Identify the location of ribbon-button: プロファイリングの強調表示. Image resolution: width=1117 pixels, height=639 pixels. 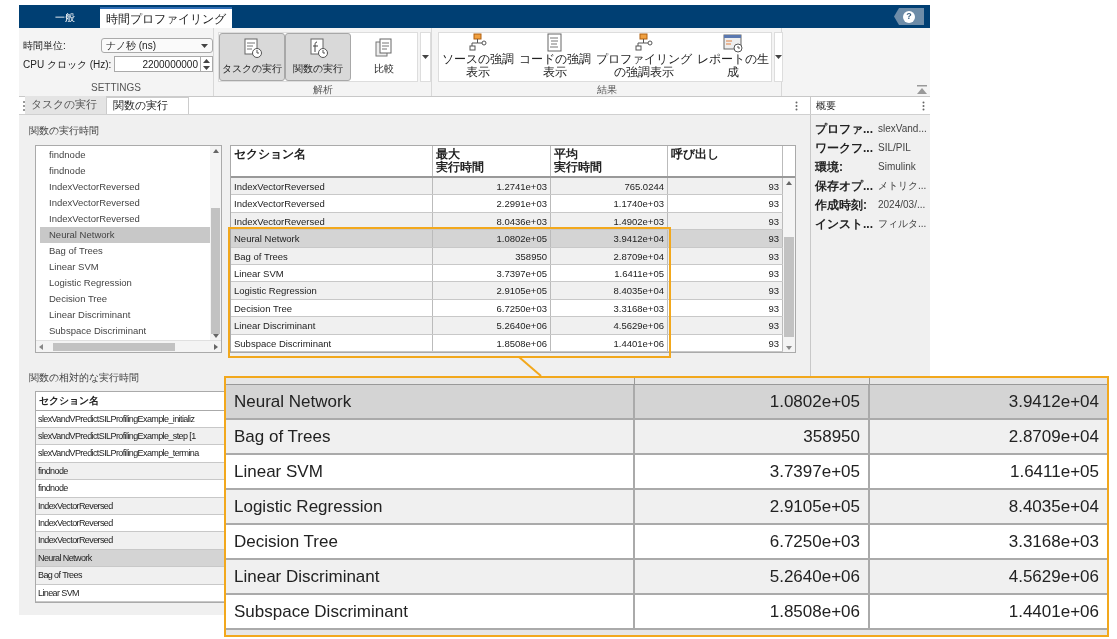
(643, 57).